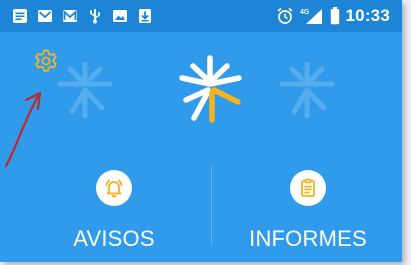 This screenshot has height=265, width=411. What do you see at coordinates (20, 16) in the screenshot?
I see `message-icon` at bounding box center [20, 16].